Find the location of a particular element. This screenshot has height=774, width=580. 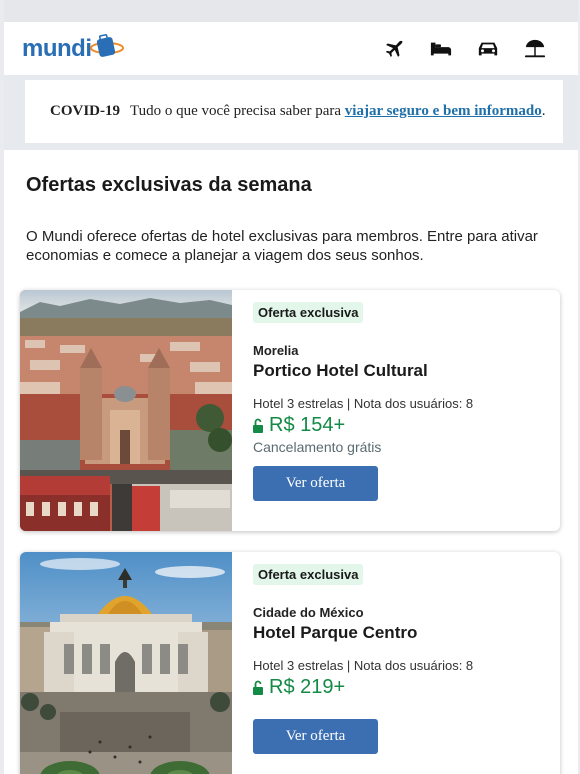

bellas-artes-palace-photo is located at coordinates (126, 663).